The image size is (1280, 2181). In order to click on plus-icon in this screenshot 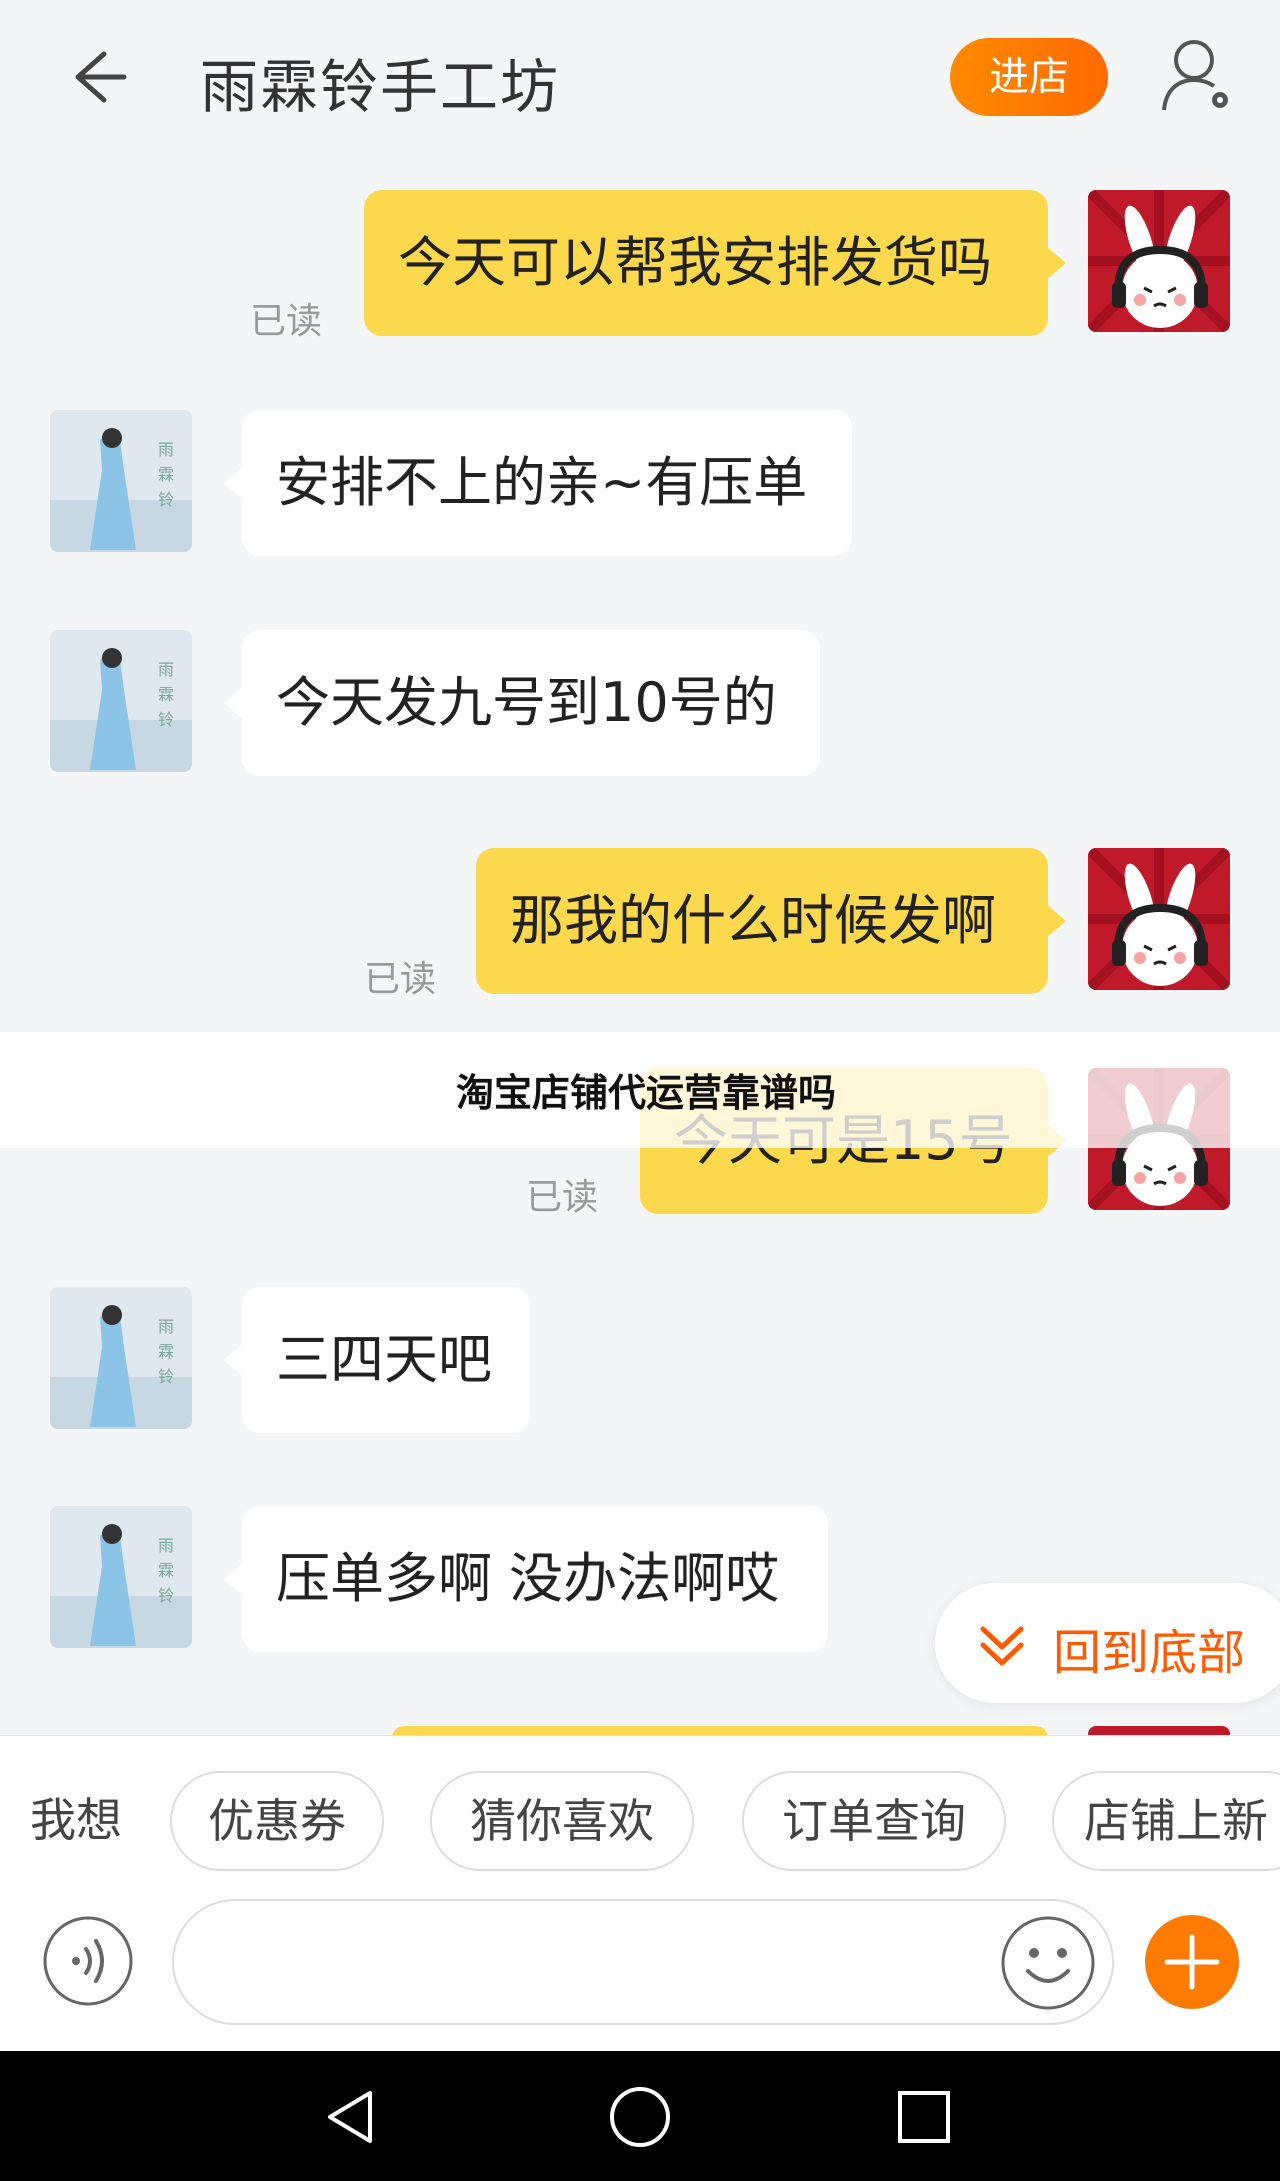, I will do `click(1192, 1962)`.